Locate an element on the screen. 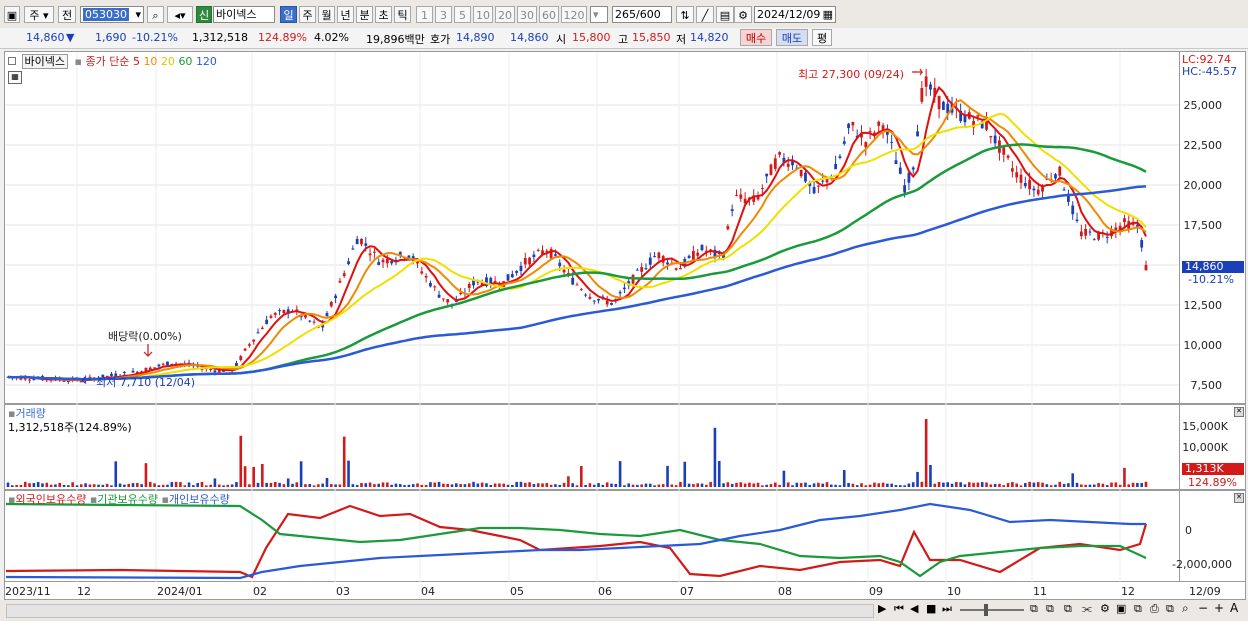 The height and width of the screenshot is (621, 1248). legend-ma5: 5 is located at coordinates (136, 61).